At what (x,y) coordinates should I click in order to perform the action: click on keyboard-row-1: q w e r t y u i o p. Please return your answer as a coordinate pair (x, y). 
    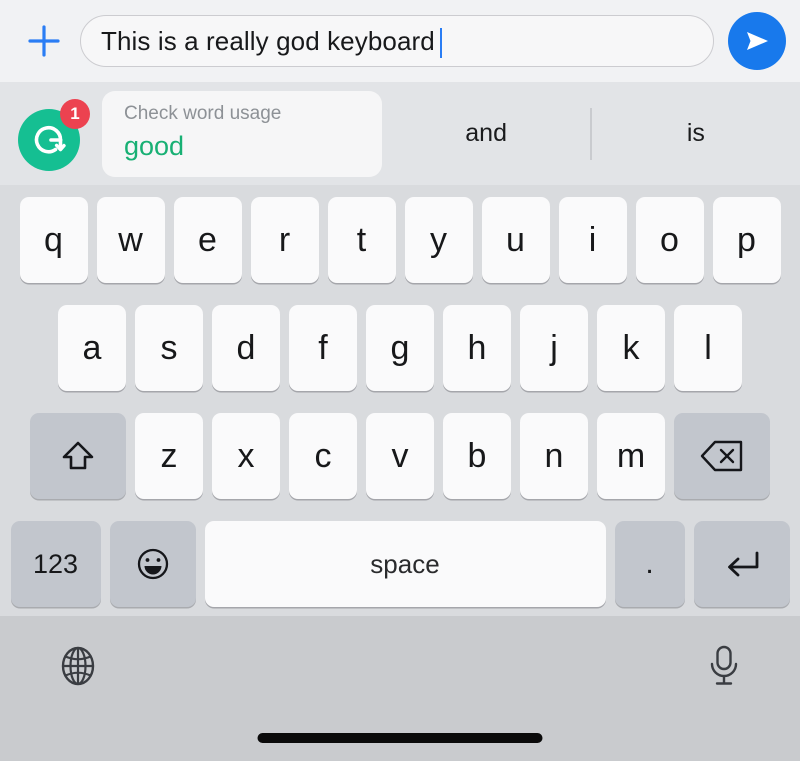
    Looking at the image, I should click on (400, 240).